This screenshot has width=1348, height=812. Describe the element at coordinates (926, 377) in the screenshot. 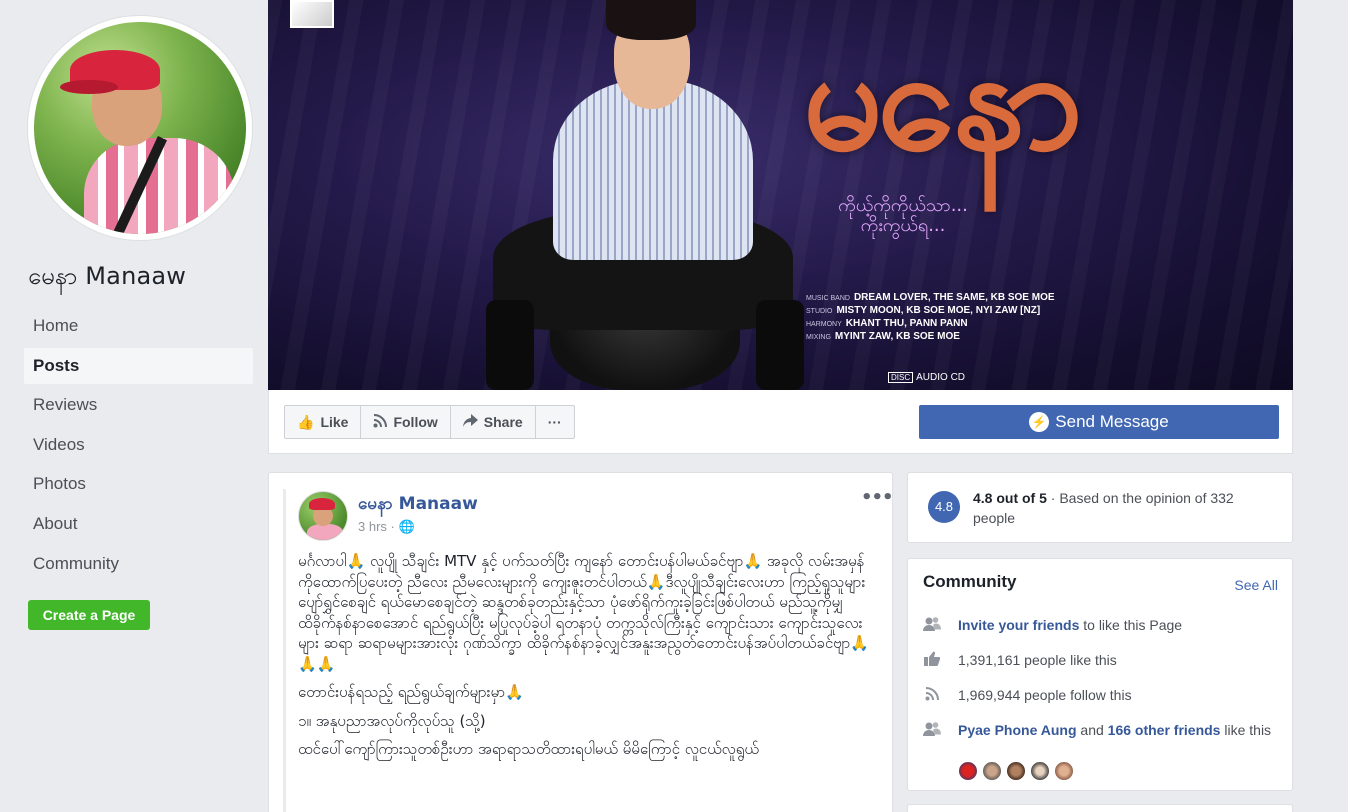

I see `cover-format-tag: DISC AUDIO CD` at that location.